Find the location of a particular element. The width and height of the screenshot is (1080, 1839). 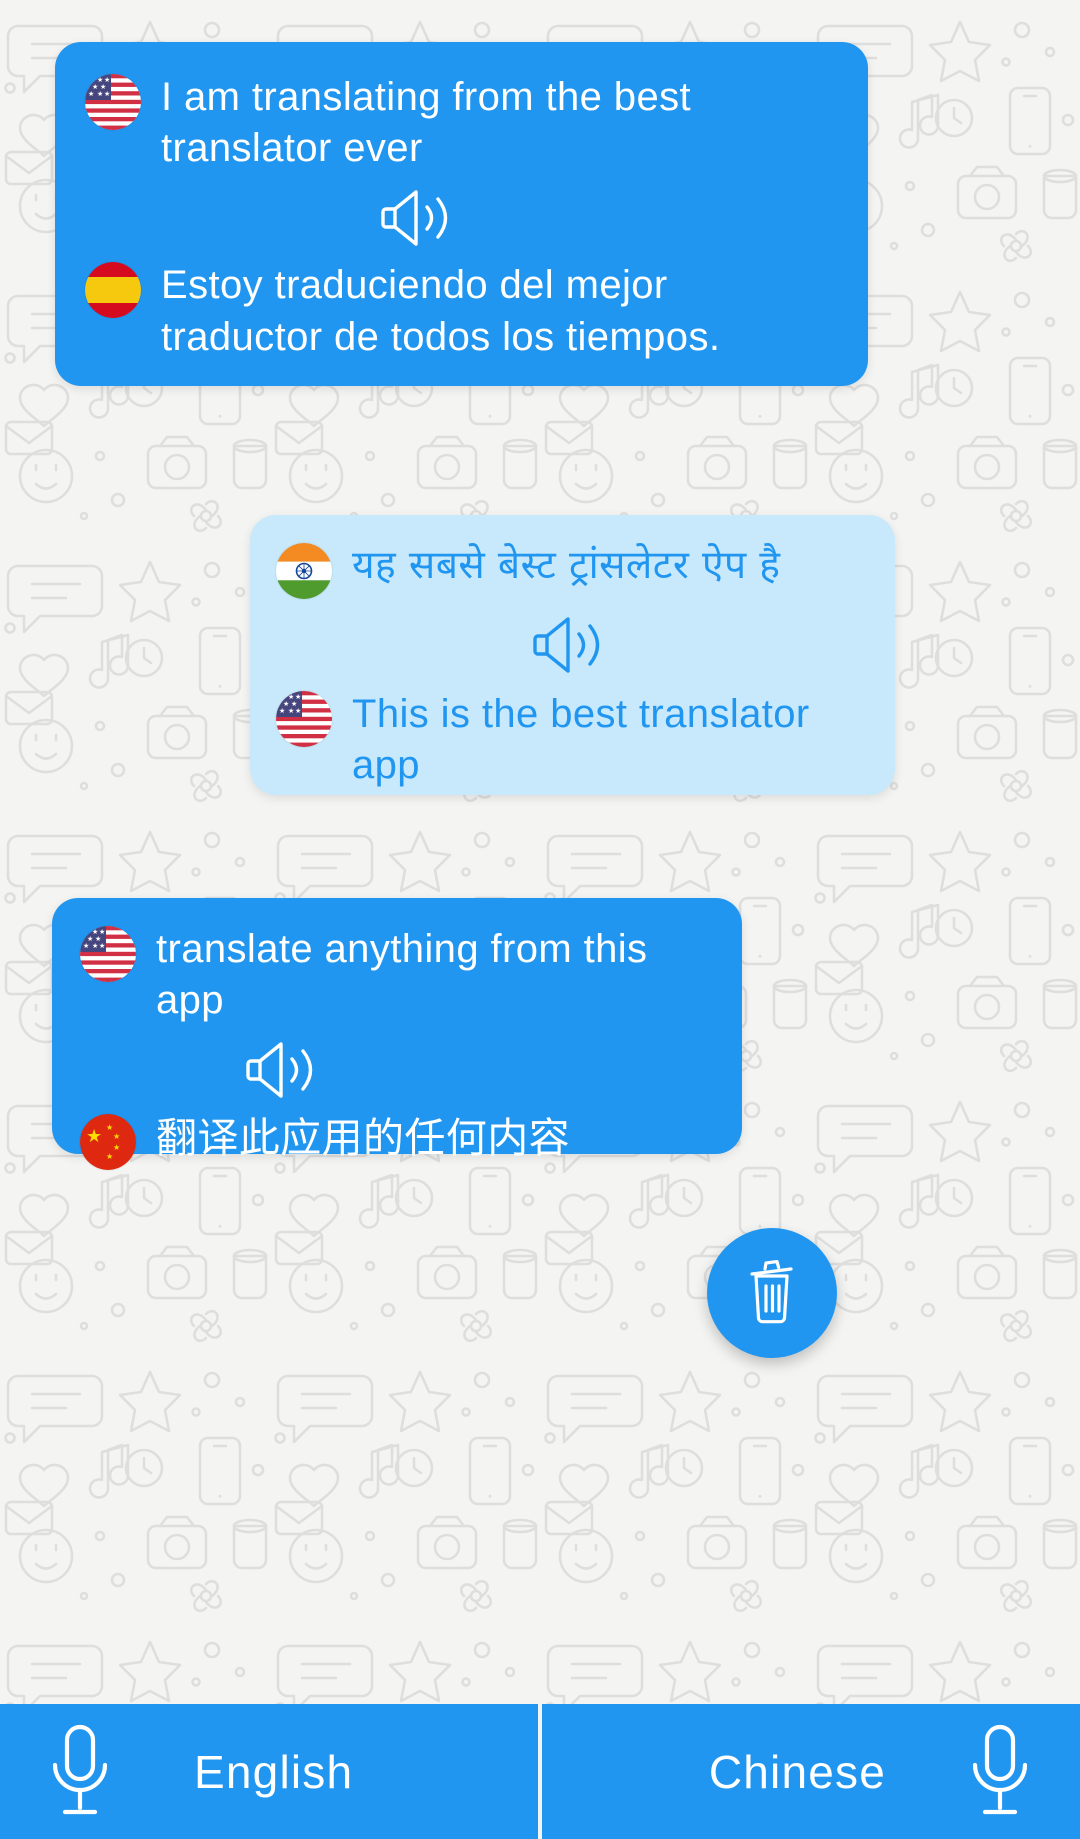

target-text: This is the best translator app is located at coordinates (581, 740).